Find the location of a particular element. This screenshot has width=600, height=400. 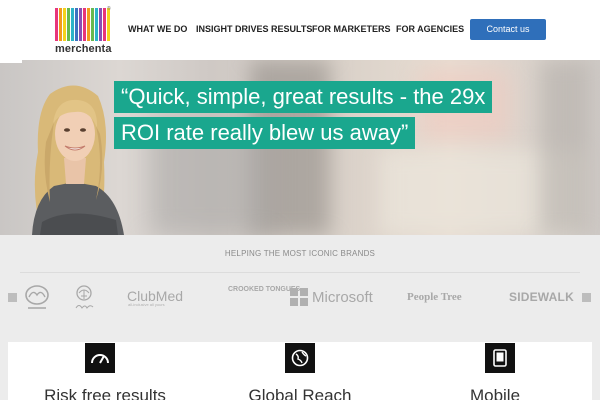

features-section: Risk free results Global Reach Mobile is located at coordinates (300, 371).